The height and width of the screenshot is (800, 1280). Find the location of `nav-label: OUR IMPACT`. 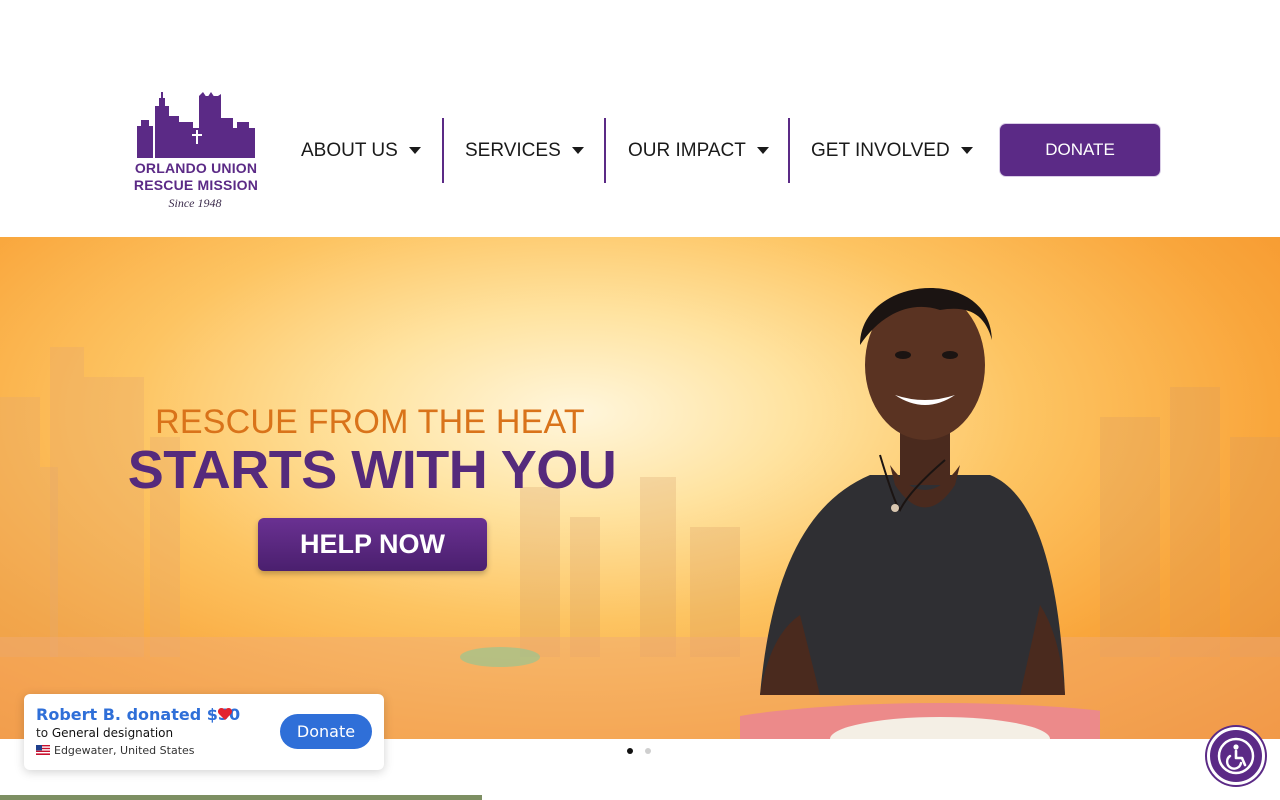

nav-label: OUR IMPACT is located at coordinates (687, 150).